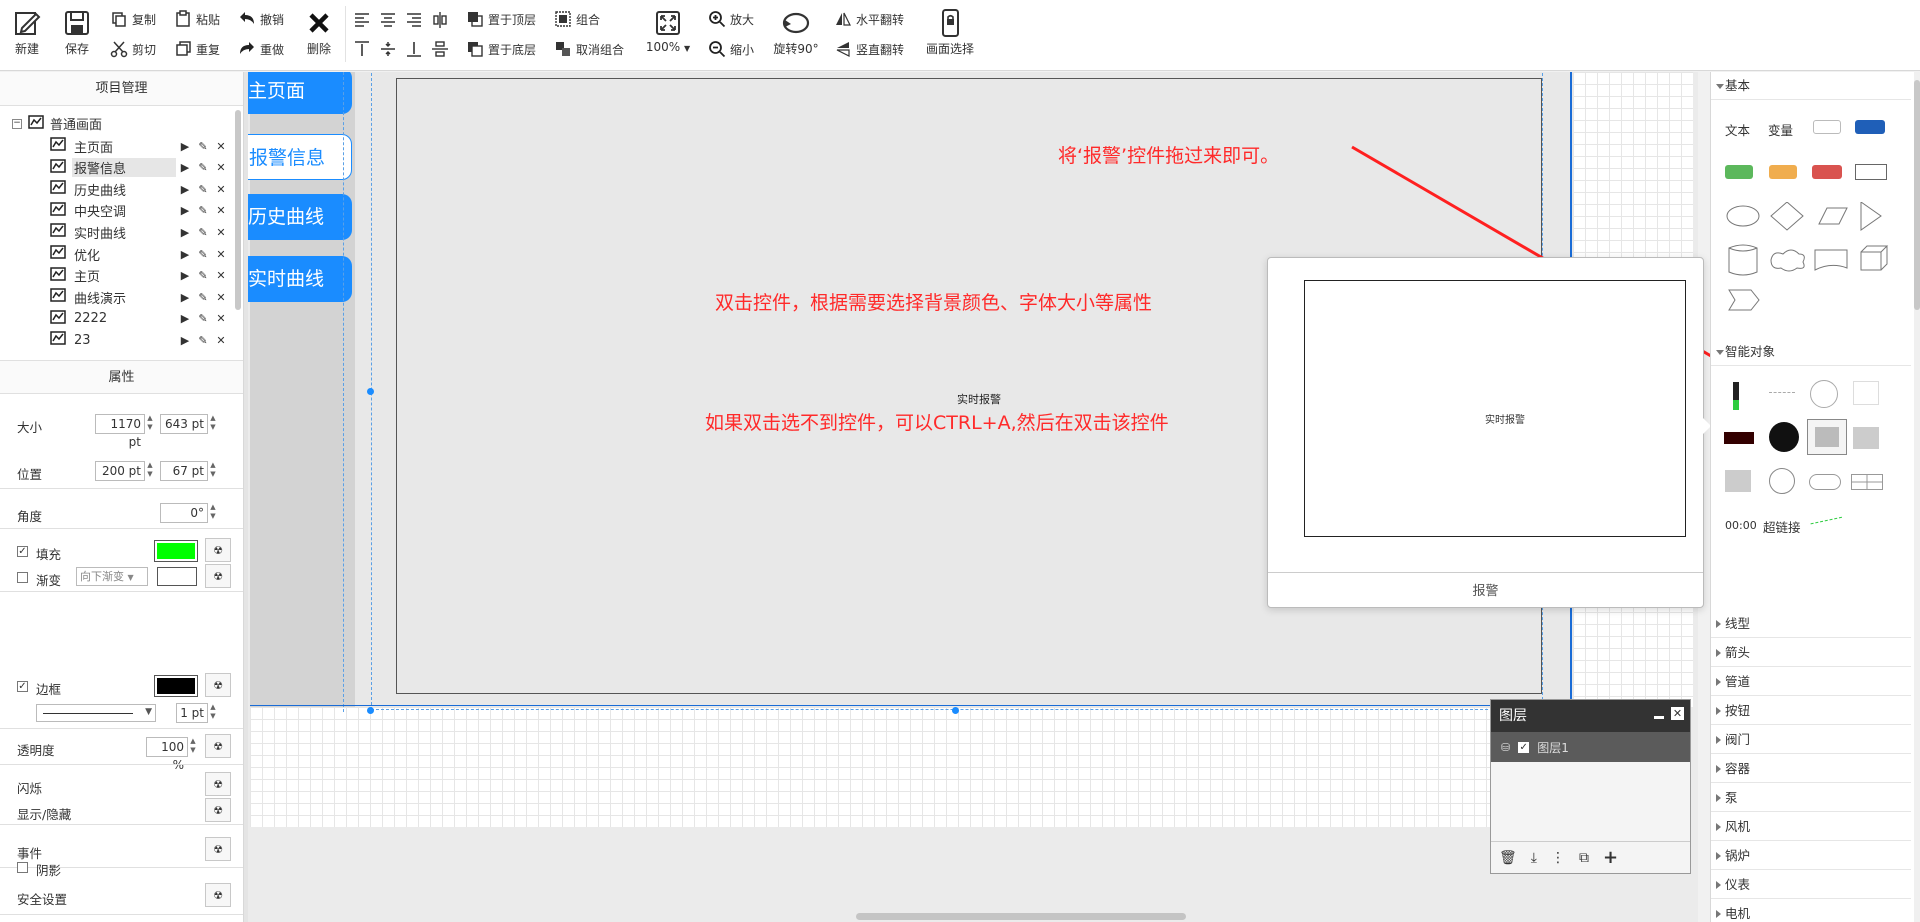 This screenshot has height=922, width=1920. What do you see at coordinates (1485, 591) in the screenshot?
I see `preview-footer: 报警` at bounding box center [1485, 591].